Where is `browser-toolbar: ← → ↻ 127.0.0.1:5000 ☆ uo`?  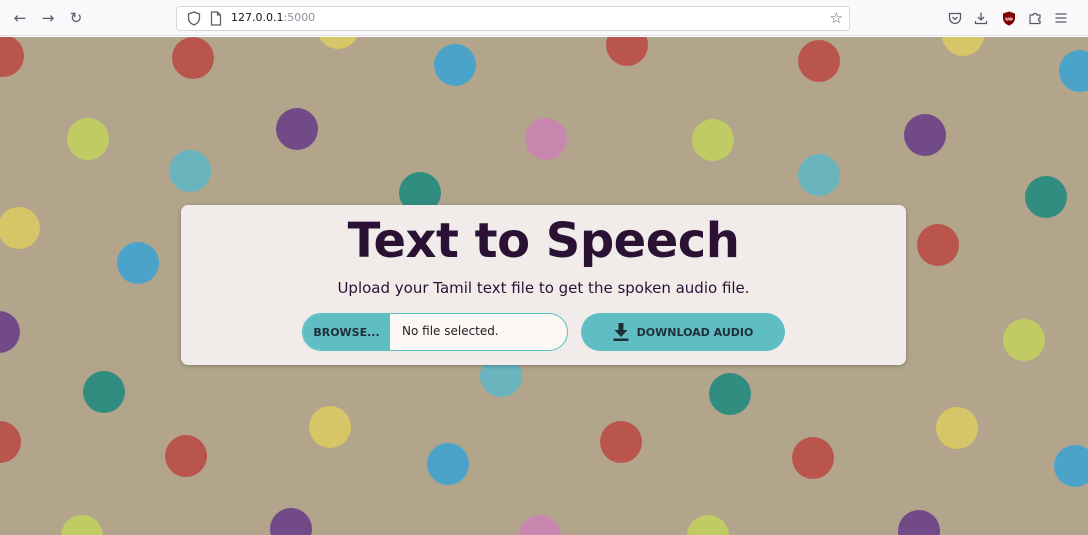 browser-toolbar: ← → ↻ 127.0.0.1:5000 ☆ uo is located at coordinates (544, 18).